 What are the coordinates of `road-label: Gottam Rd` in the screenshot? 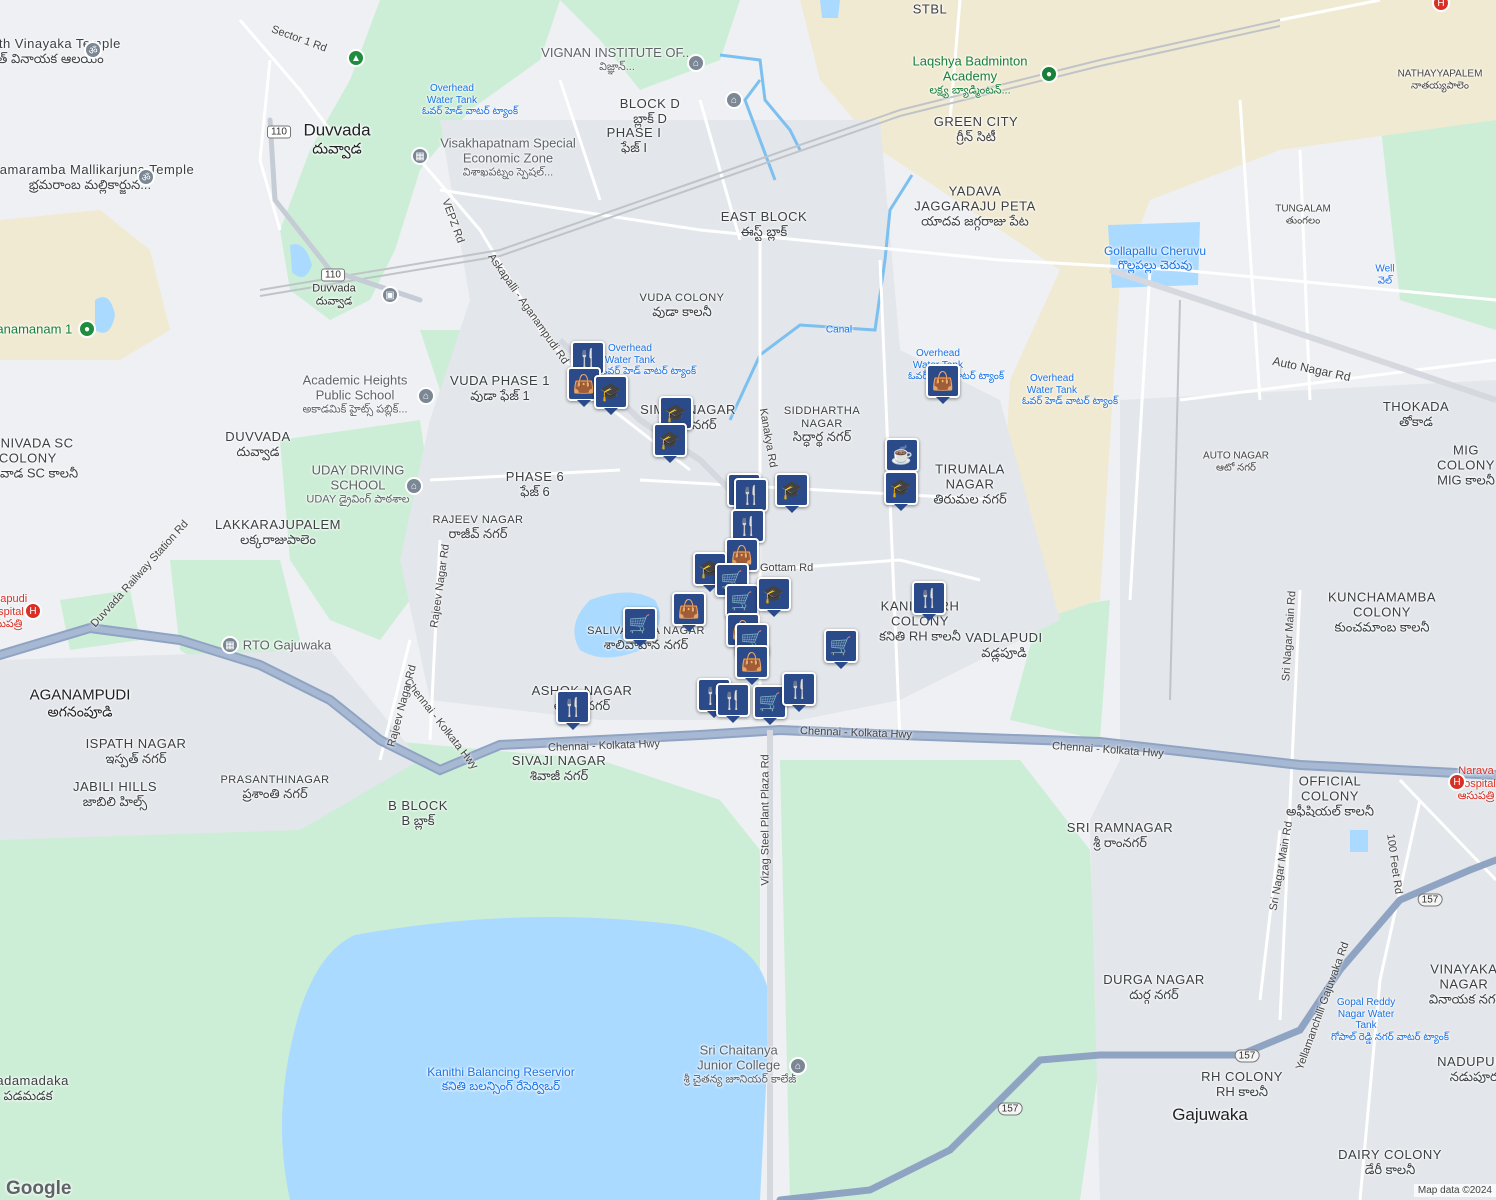 It's located at (786, 568).